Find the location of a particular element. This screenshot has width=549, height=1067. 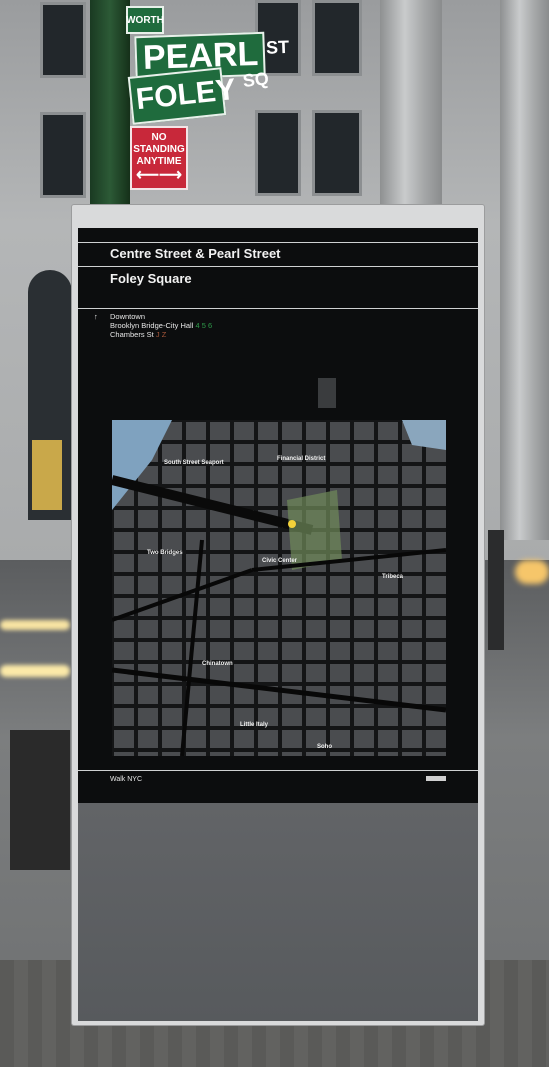

map-label: Soho is located at coordinates (324, 747).